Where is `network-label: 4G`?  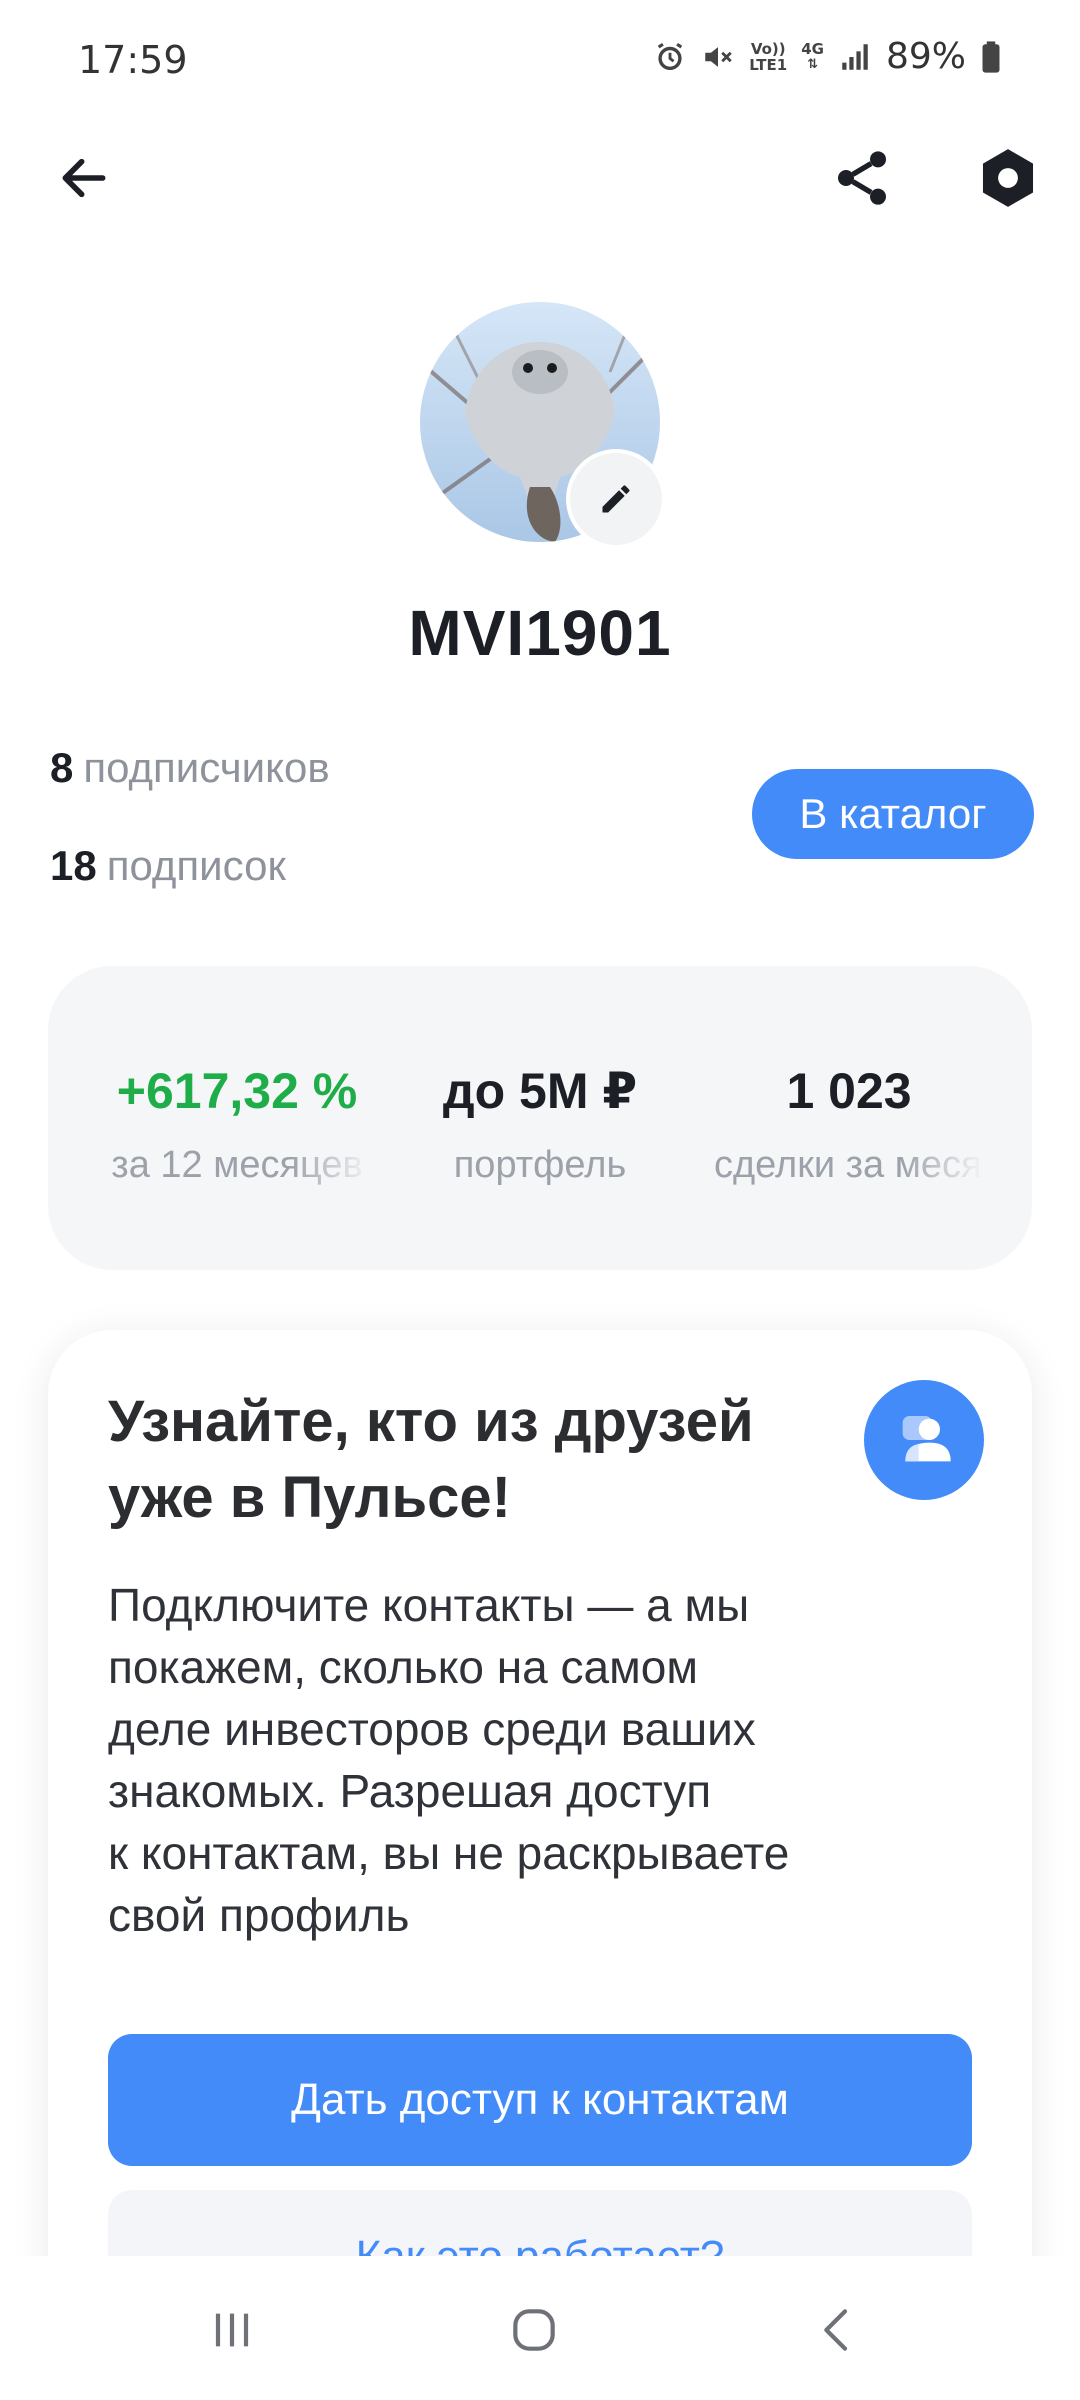
network-label: 4G is located at coordinates (812, 48).